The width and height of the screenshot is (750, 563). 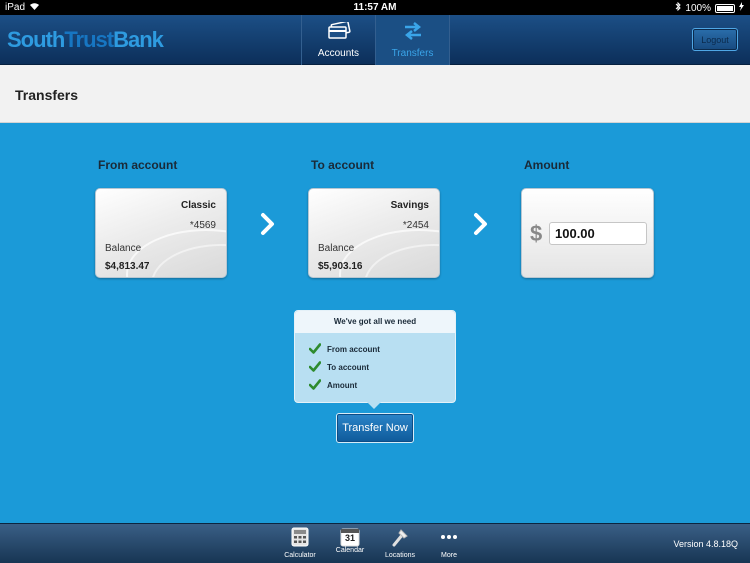 I want to click on amount-label: Amount, so click(x=547, y=165).